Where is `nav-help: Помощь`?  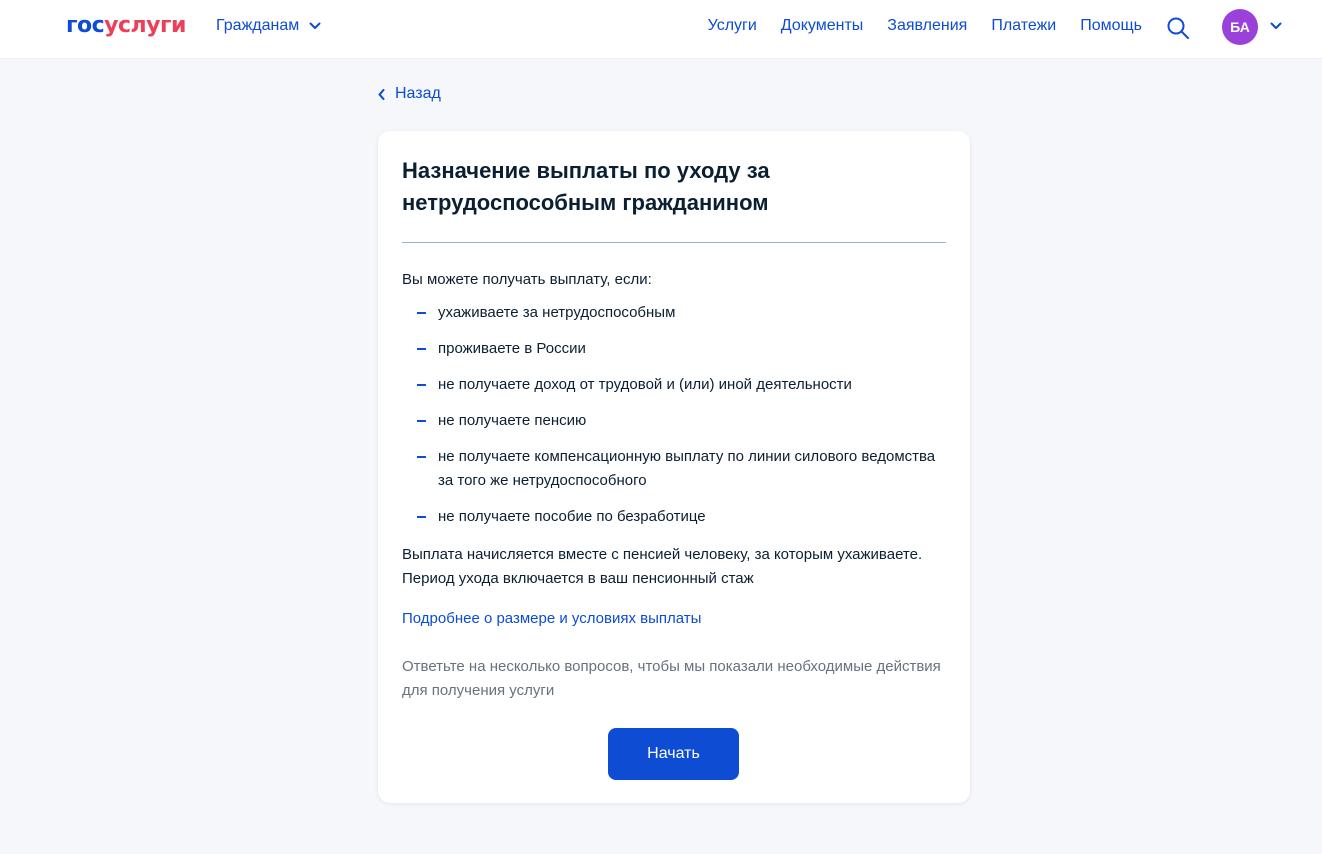 nav-help: Помощь is located at coordinates (1111, 26).